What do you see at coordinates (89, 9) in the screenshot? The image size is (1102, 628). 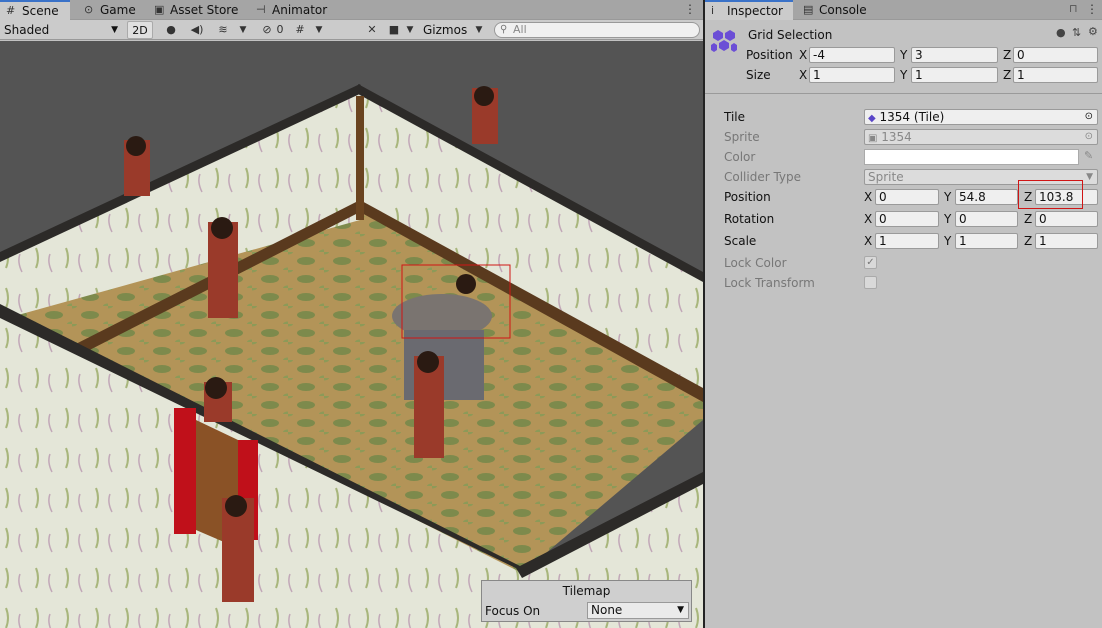 I see `gamepad-icon: ⊙` at bounding box center [89, 9].